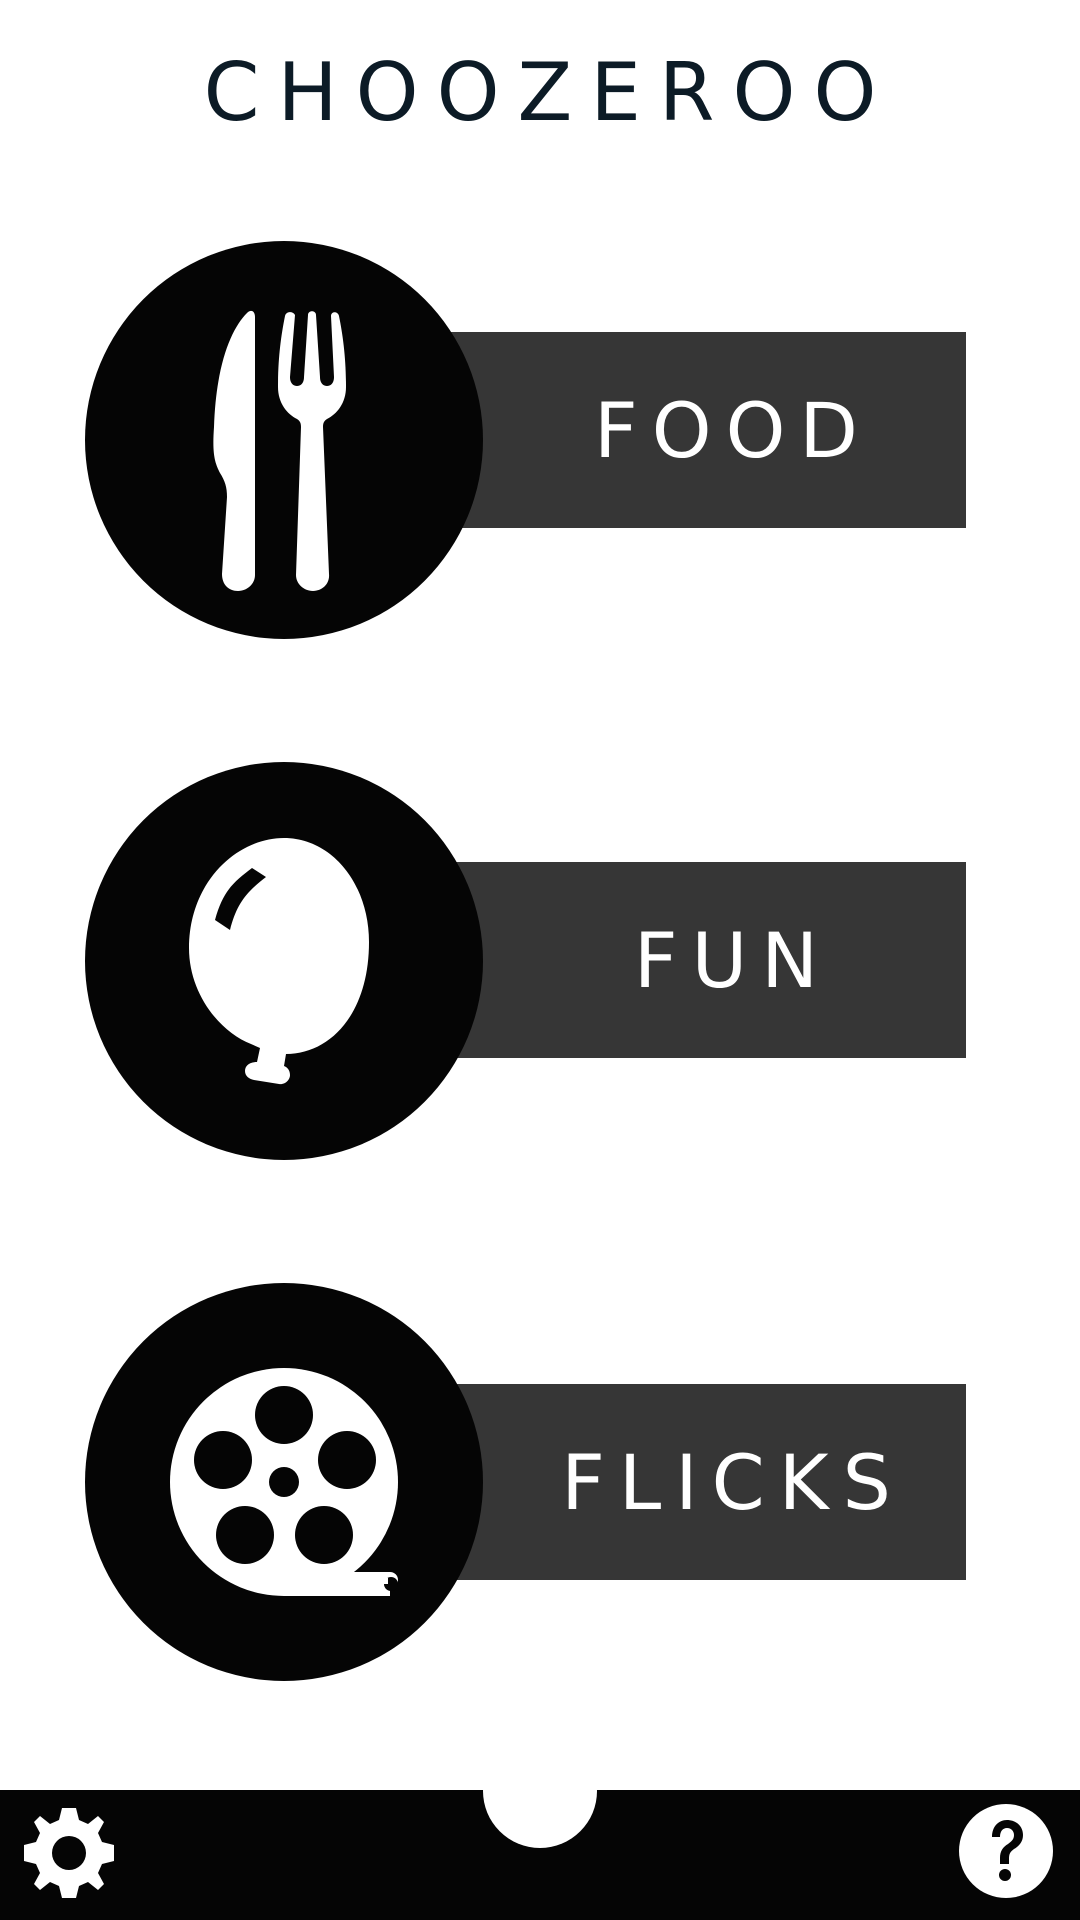 The width and height of the screenshot is (1080, 1920). I want to click on gear-icon, so click(69, 1853).